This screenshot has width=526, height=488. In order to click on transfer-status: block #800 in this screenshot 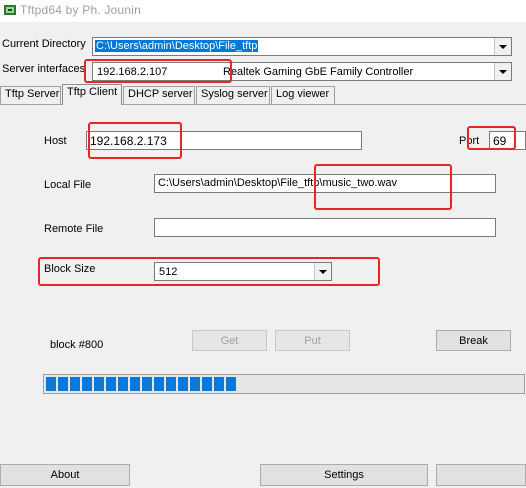, I will do `click(77, 345)`.